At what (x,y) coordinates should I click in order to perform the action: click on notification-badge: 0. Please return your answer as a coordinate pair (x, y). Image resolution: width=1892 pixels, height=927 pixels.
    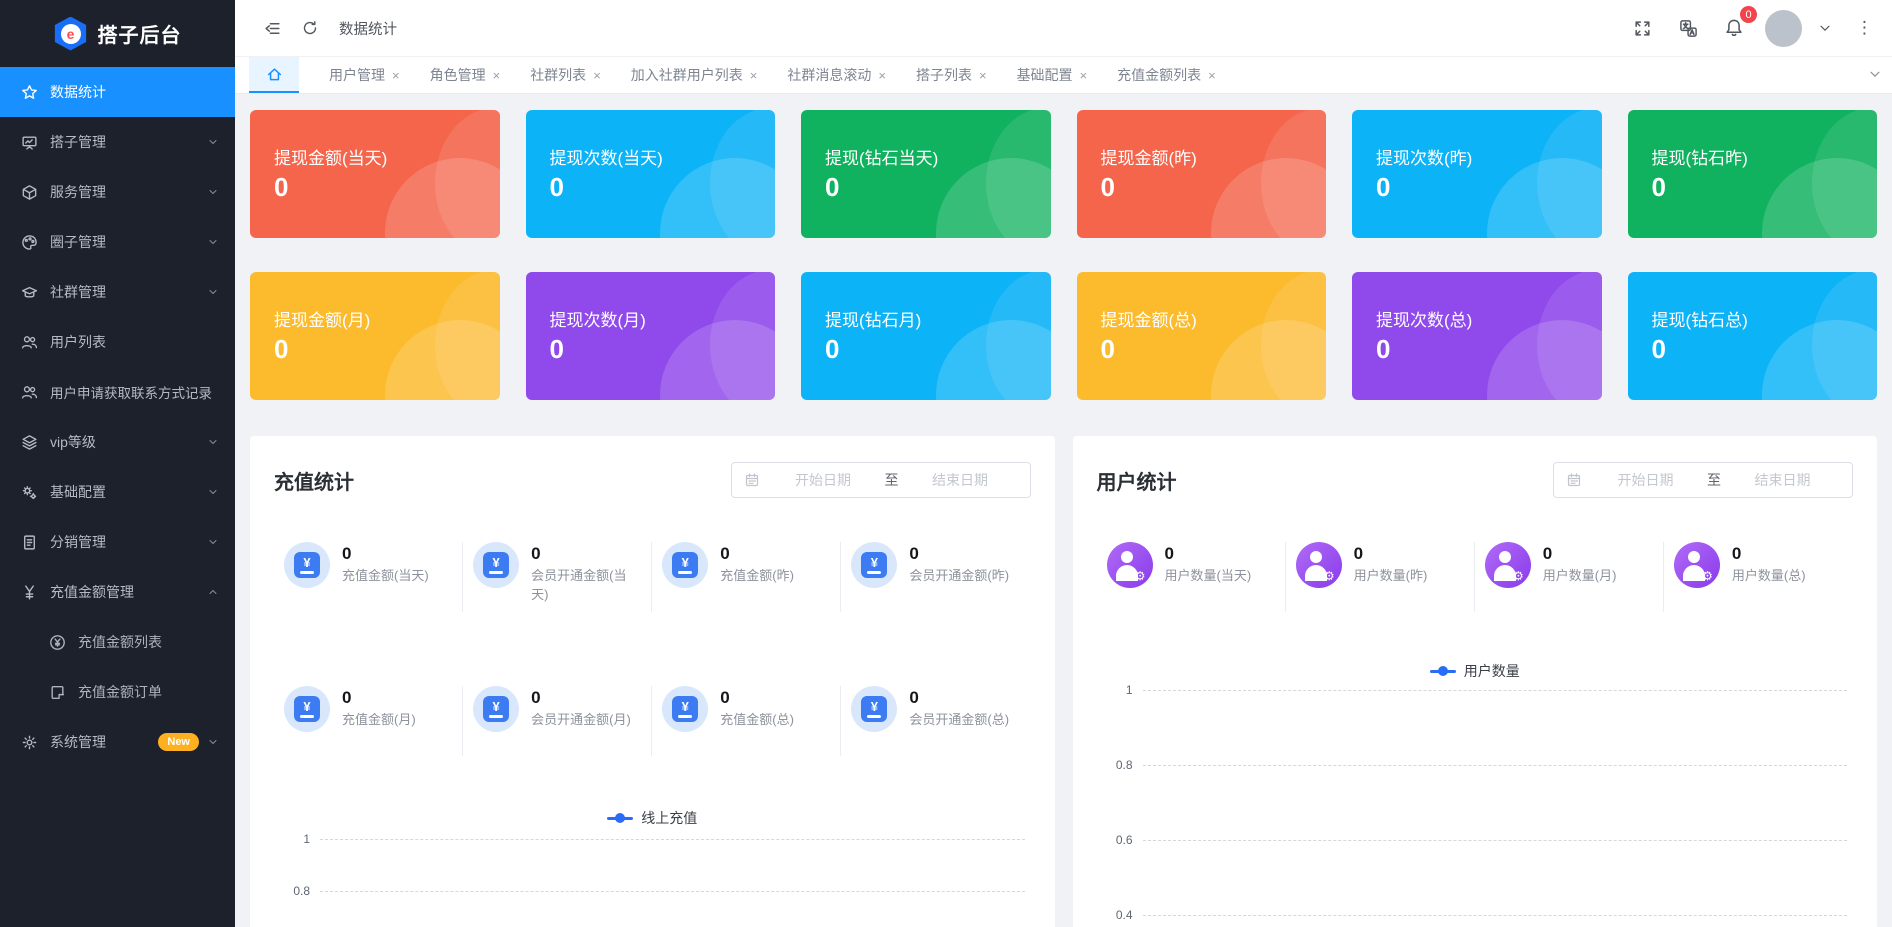
    Looking at the image, I should click on (1748, 14).